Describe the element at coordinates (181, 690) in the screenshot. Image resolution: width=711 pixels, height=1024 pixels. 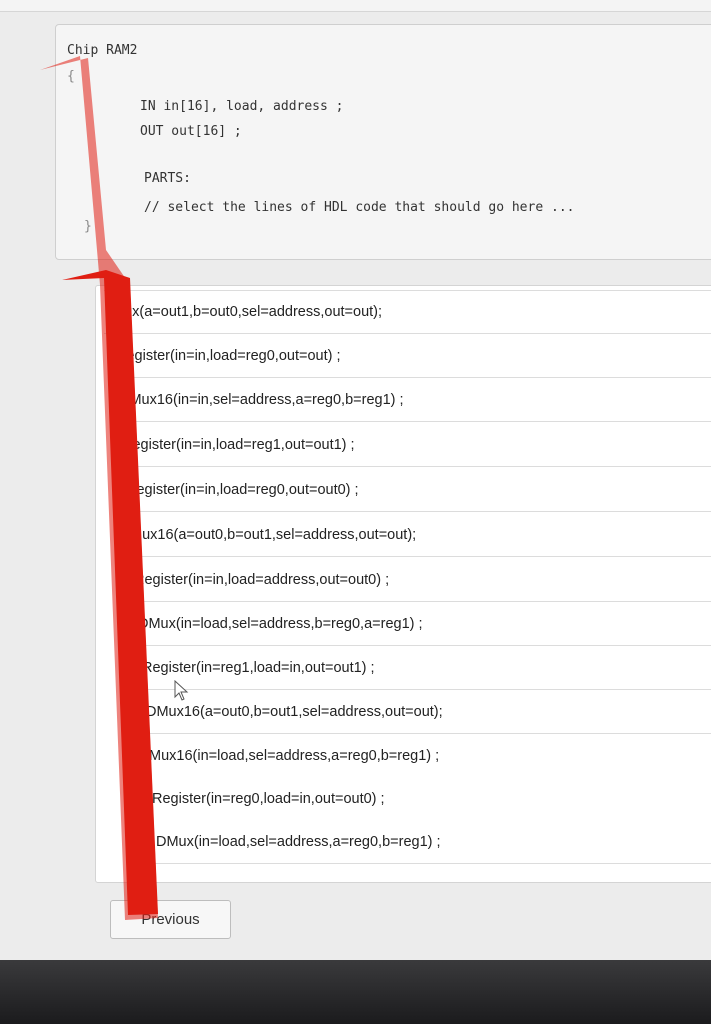
I see `mouse-pointer-icon` at that location.